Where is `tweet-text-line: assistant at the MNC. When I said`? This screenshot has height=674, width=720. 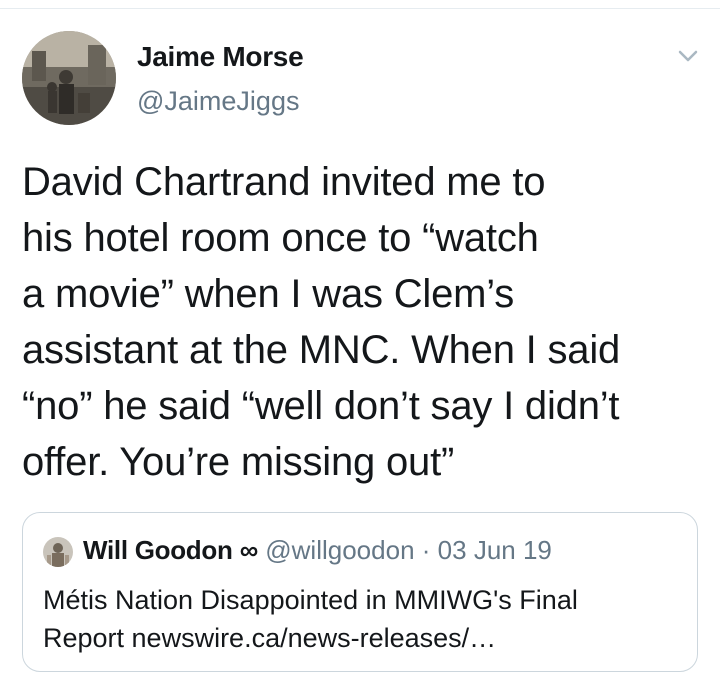 tweet-text-line: assistant at the MNC. When I said is located at coordinates (321, 350).